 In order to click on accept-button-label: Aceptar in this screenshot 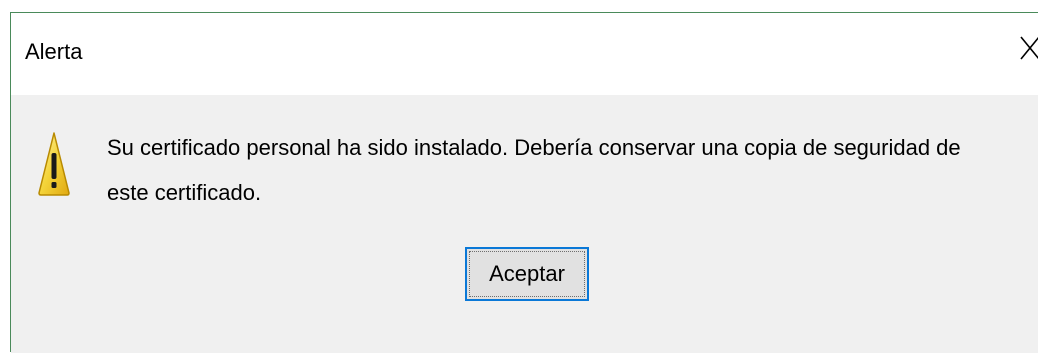, I will do `click(527, 273)`.